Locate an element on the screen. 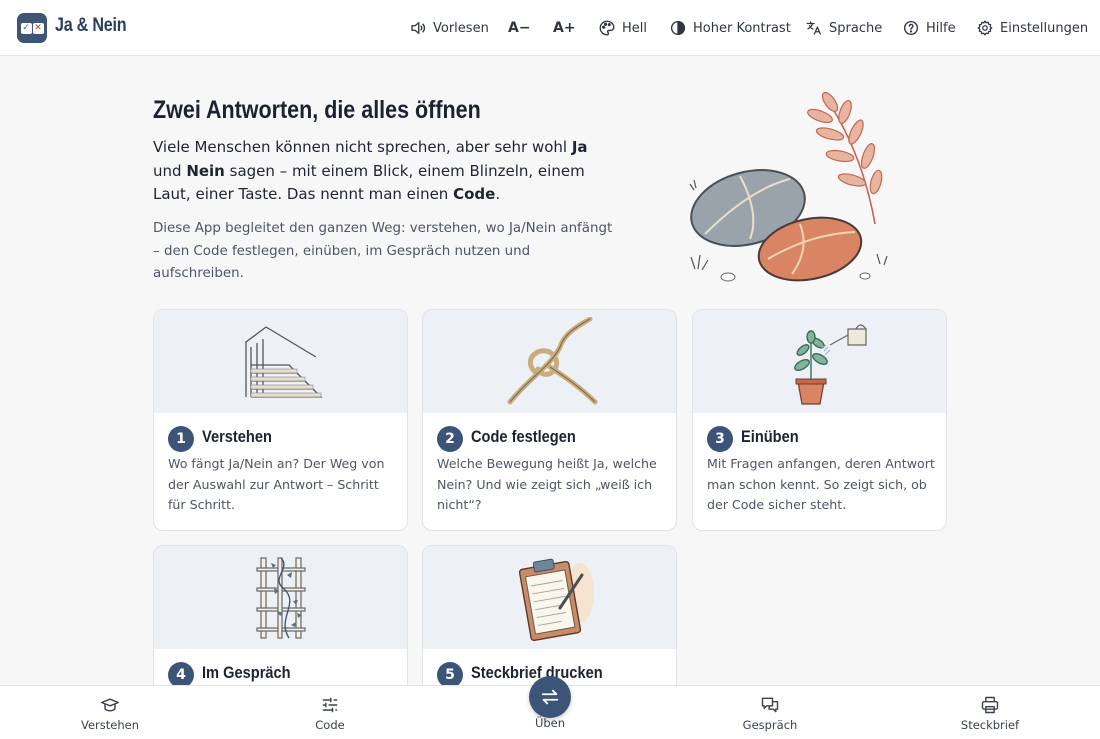 Image resolution: width=1100 pixels, height=739 pixels. help-label: Hilfe is located at coordinates (941, 28).